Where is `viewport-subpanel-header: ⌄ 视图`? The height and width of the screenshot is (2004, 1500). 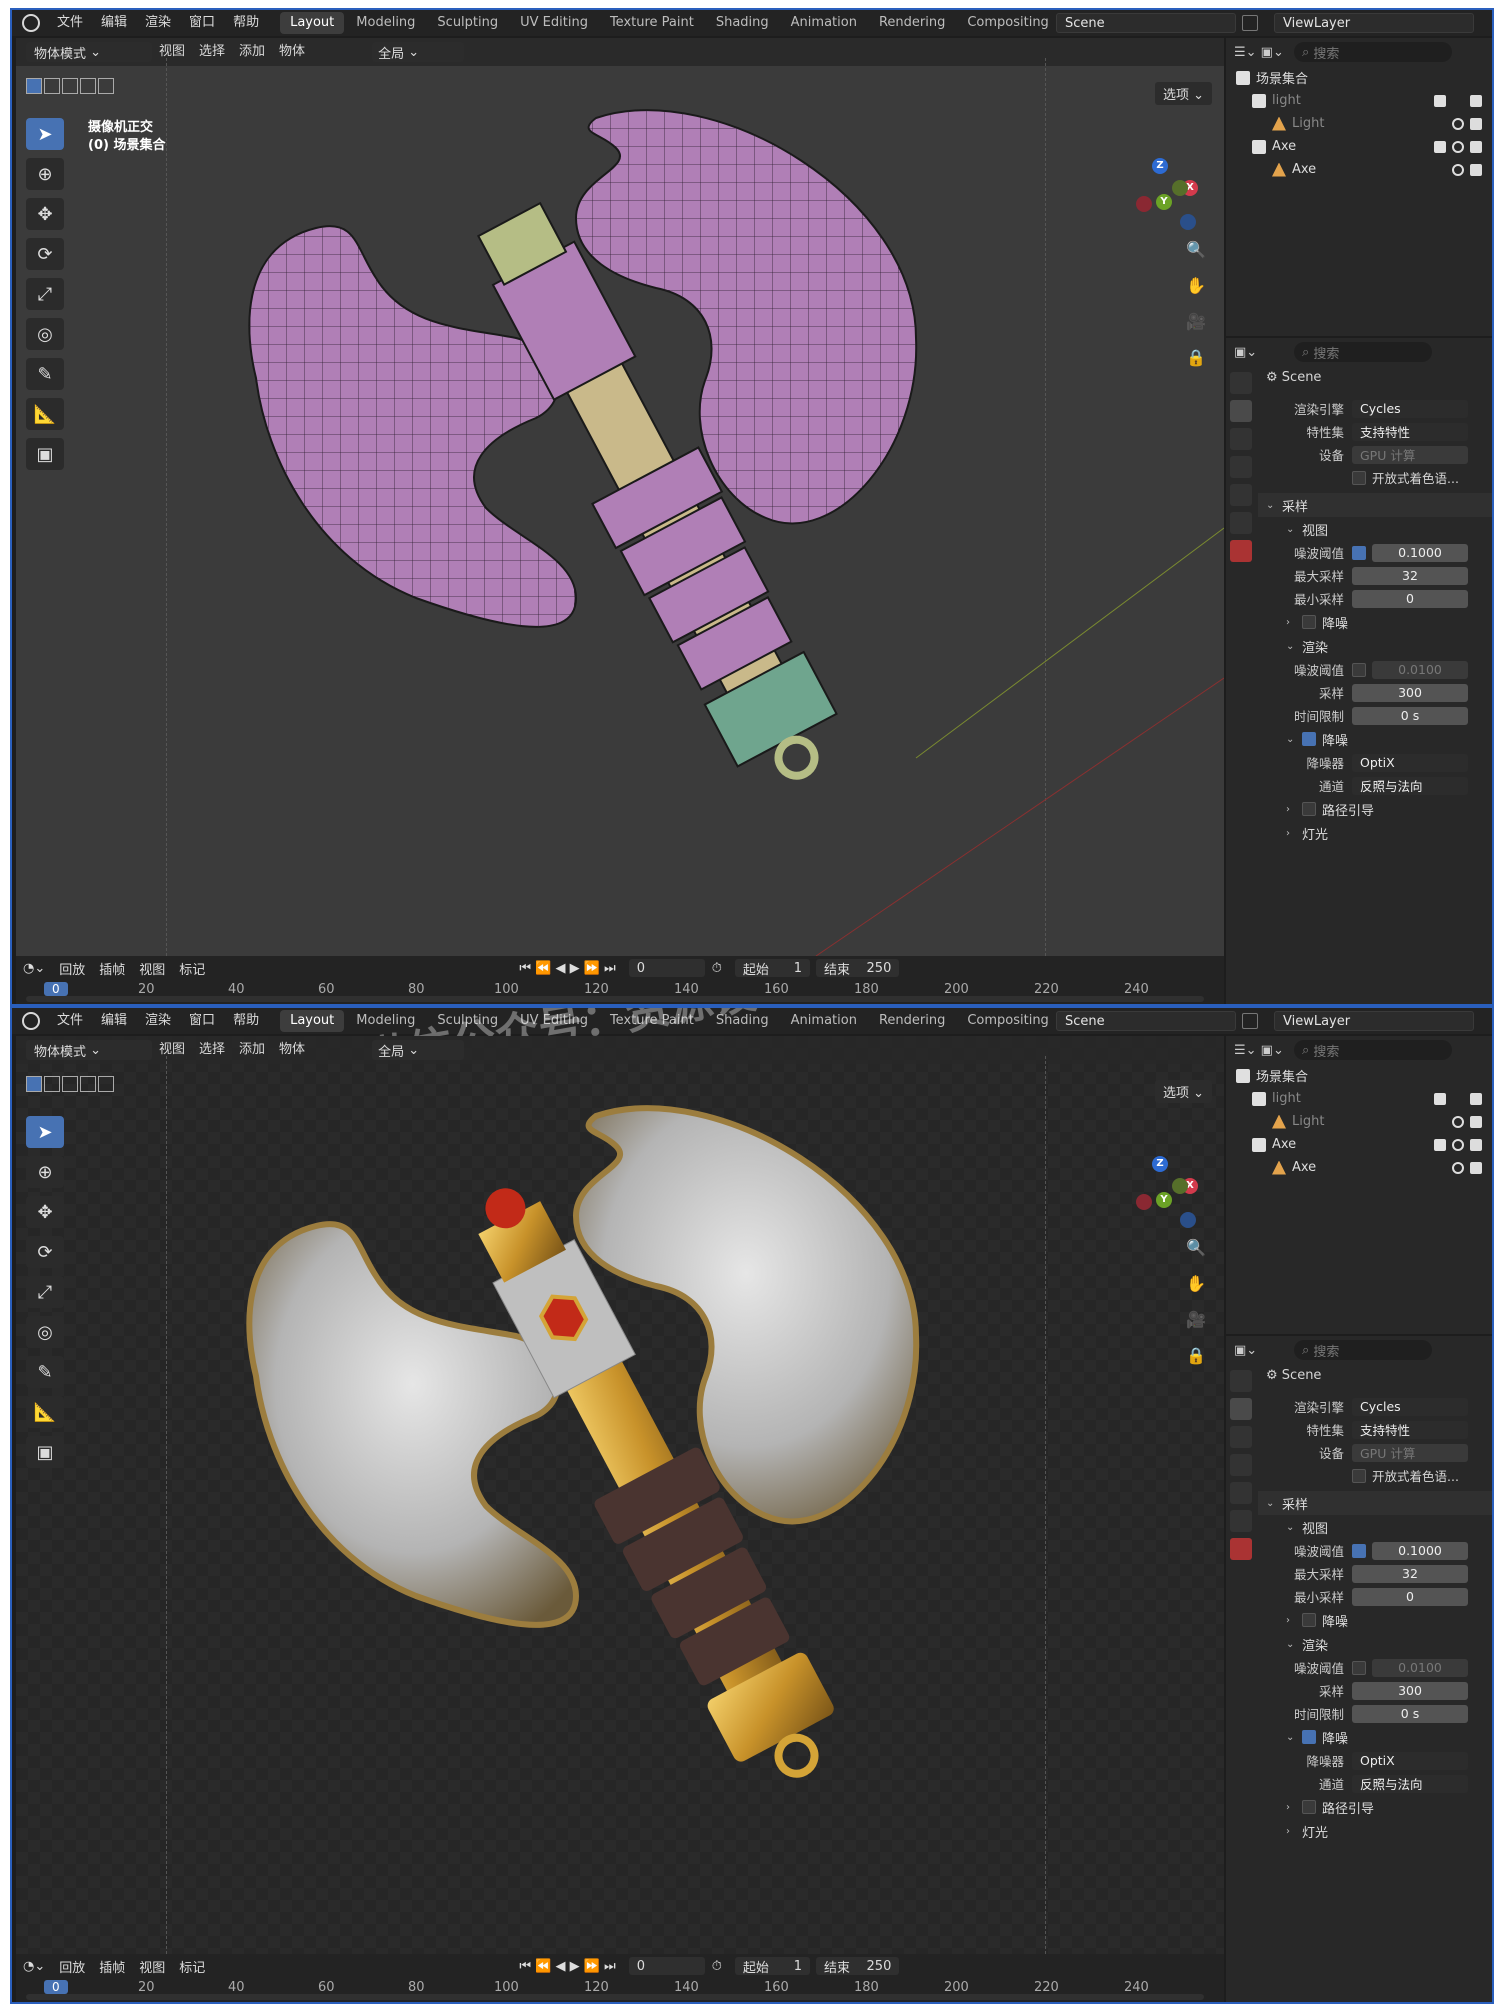 viewport-subpanel-header: ⌄ 视图 is located at coordinates (1375, 1527).